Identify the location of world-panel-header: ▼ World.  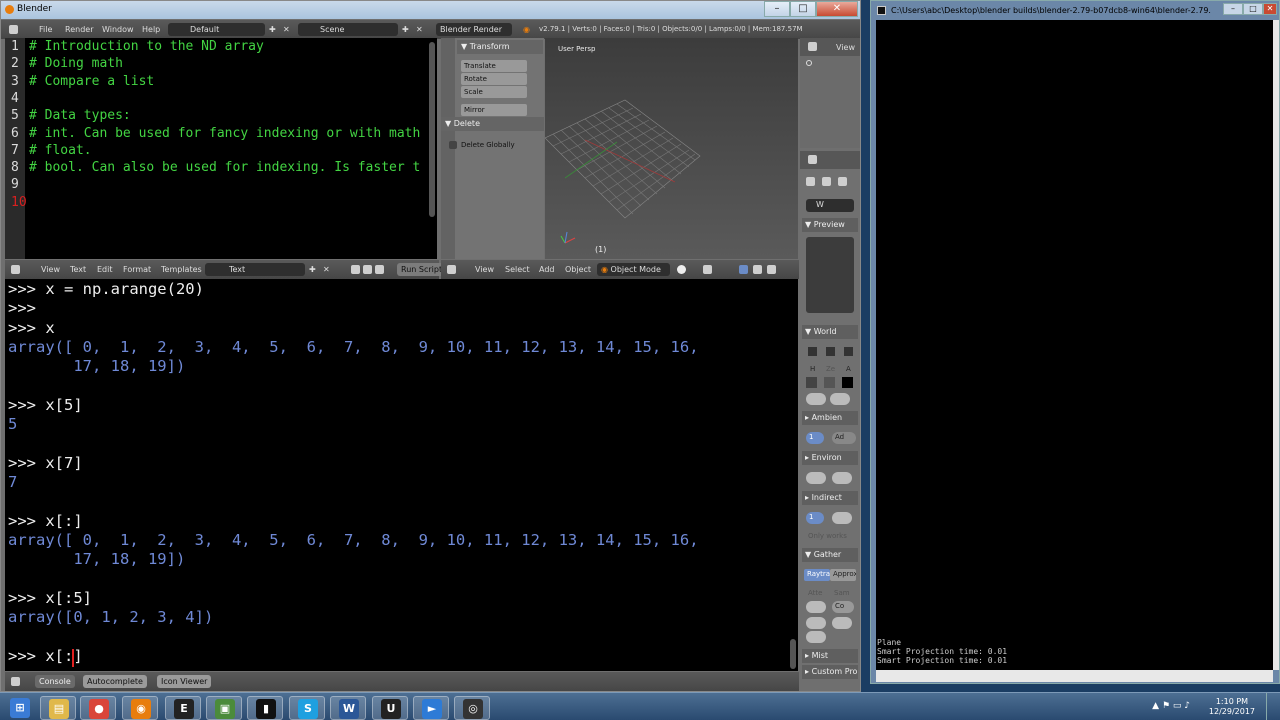
(830, 332).